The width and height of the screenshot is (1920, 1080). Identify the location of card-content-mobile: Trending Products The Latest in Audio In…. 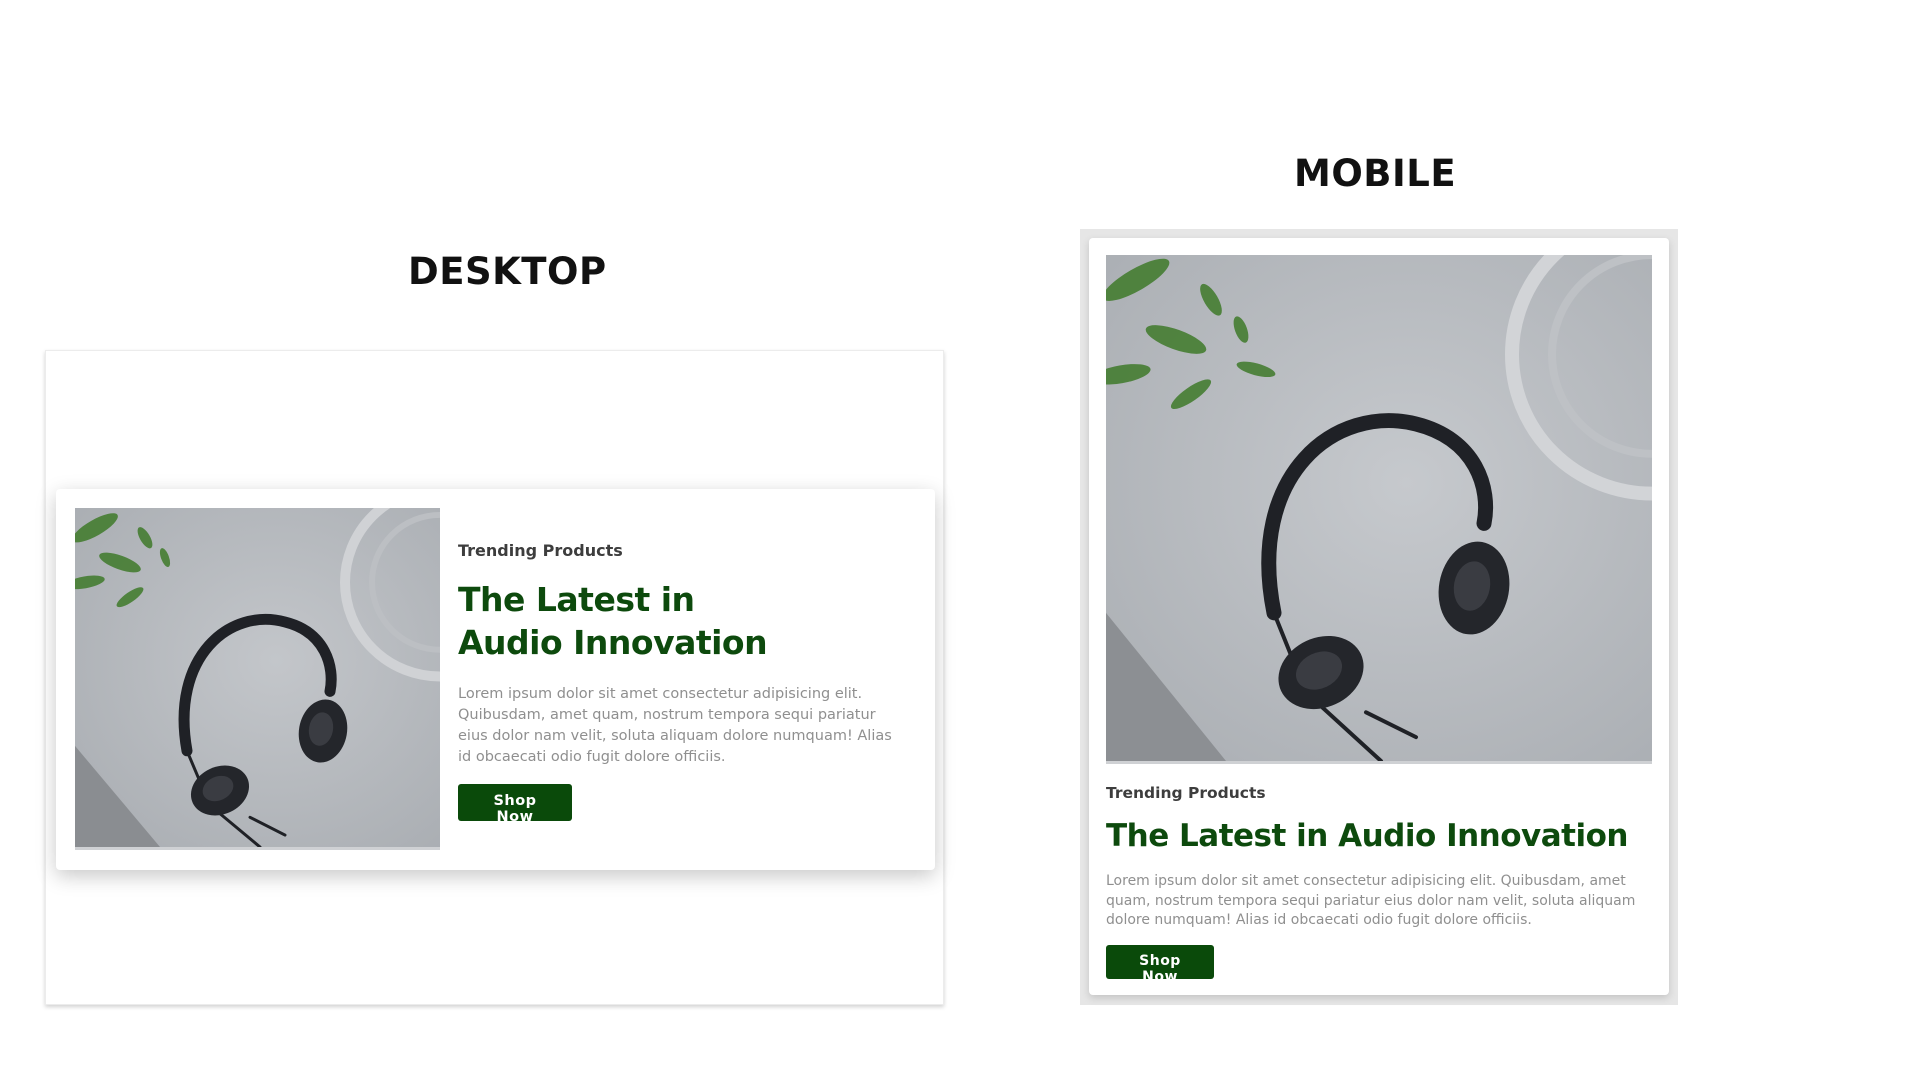
(1376, 884).